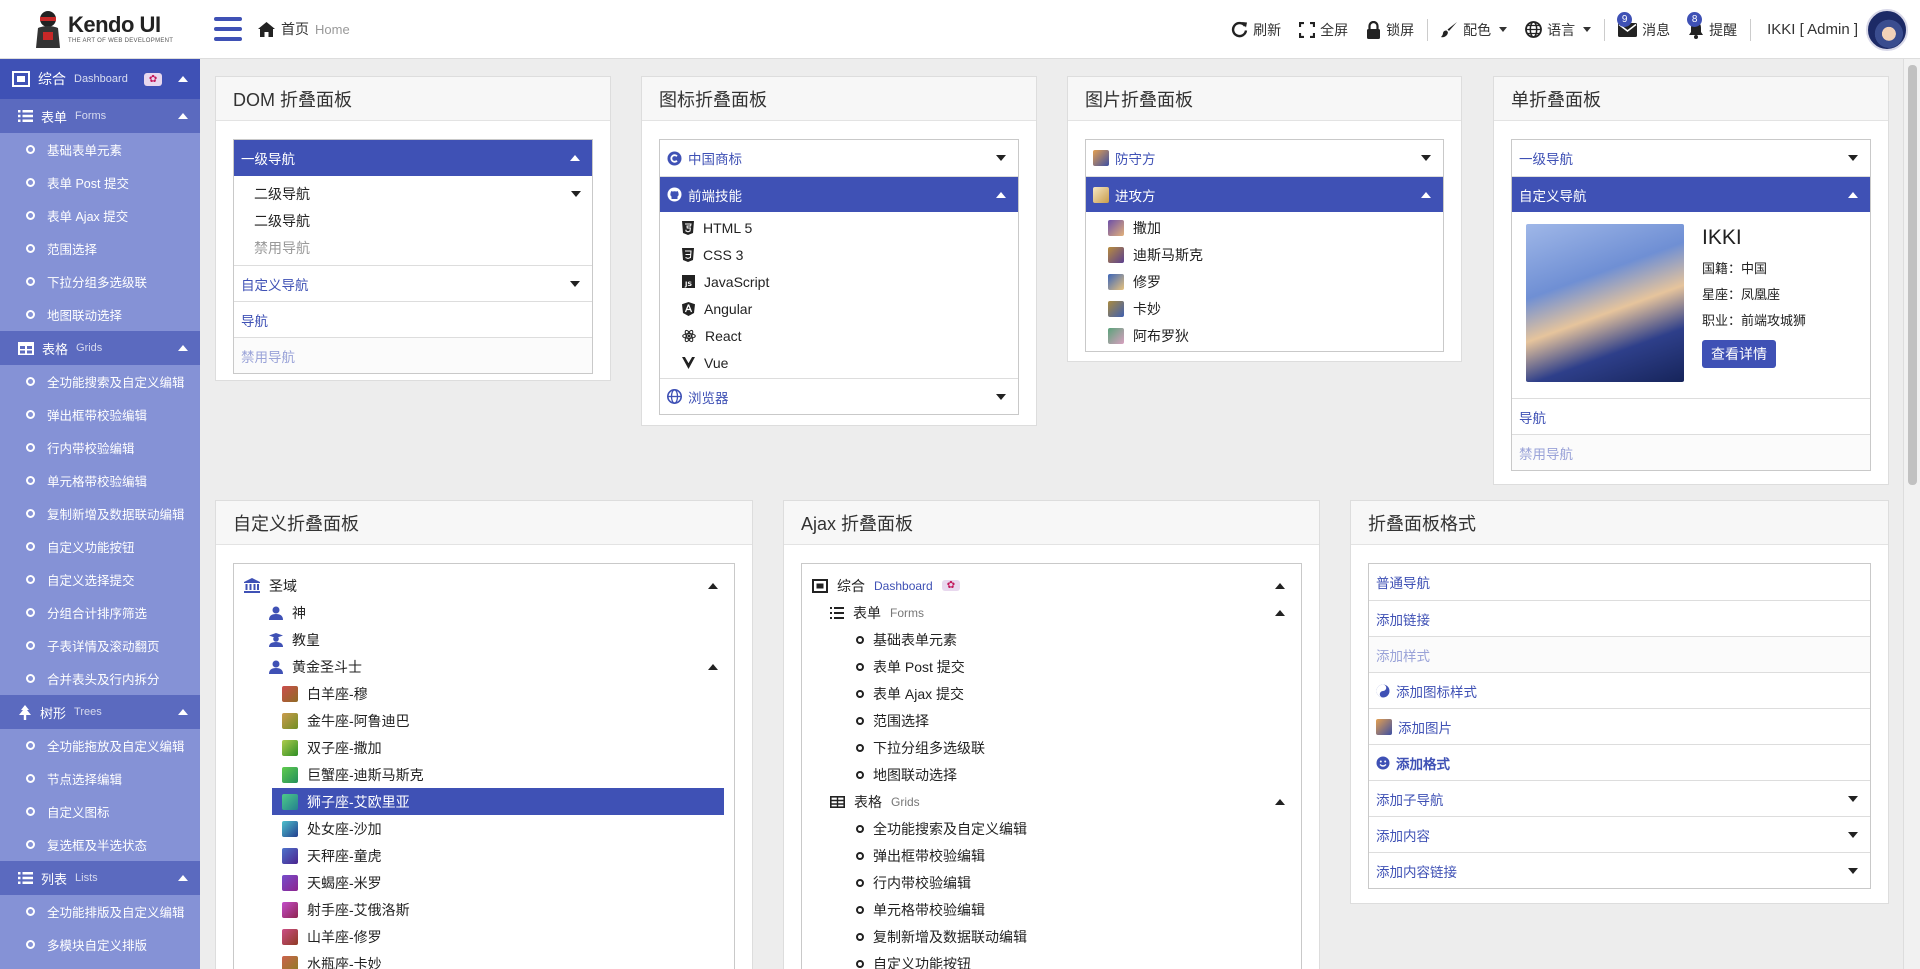 The width and height of the screenshot is (1920, 969). What do you see at coordinates (1264, 227) in the screenshot?
I see `image-member-item: 撒加` at bounding box center [1264, 227].